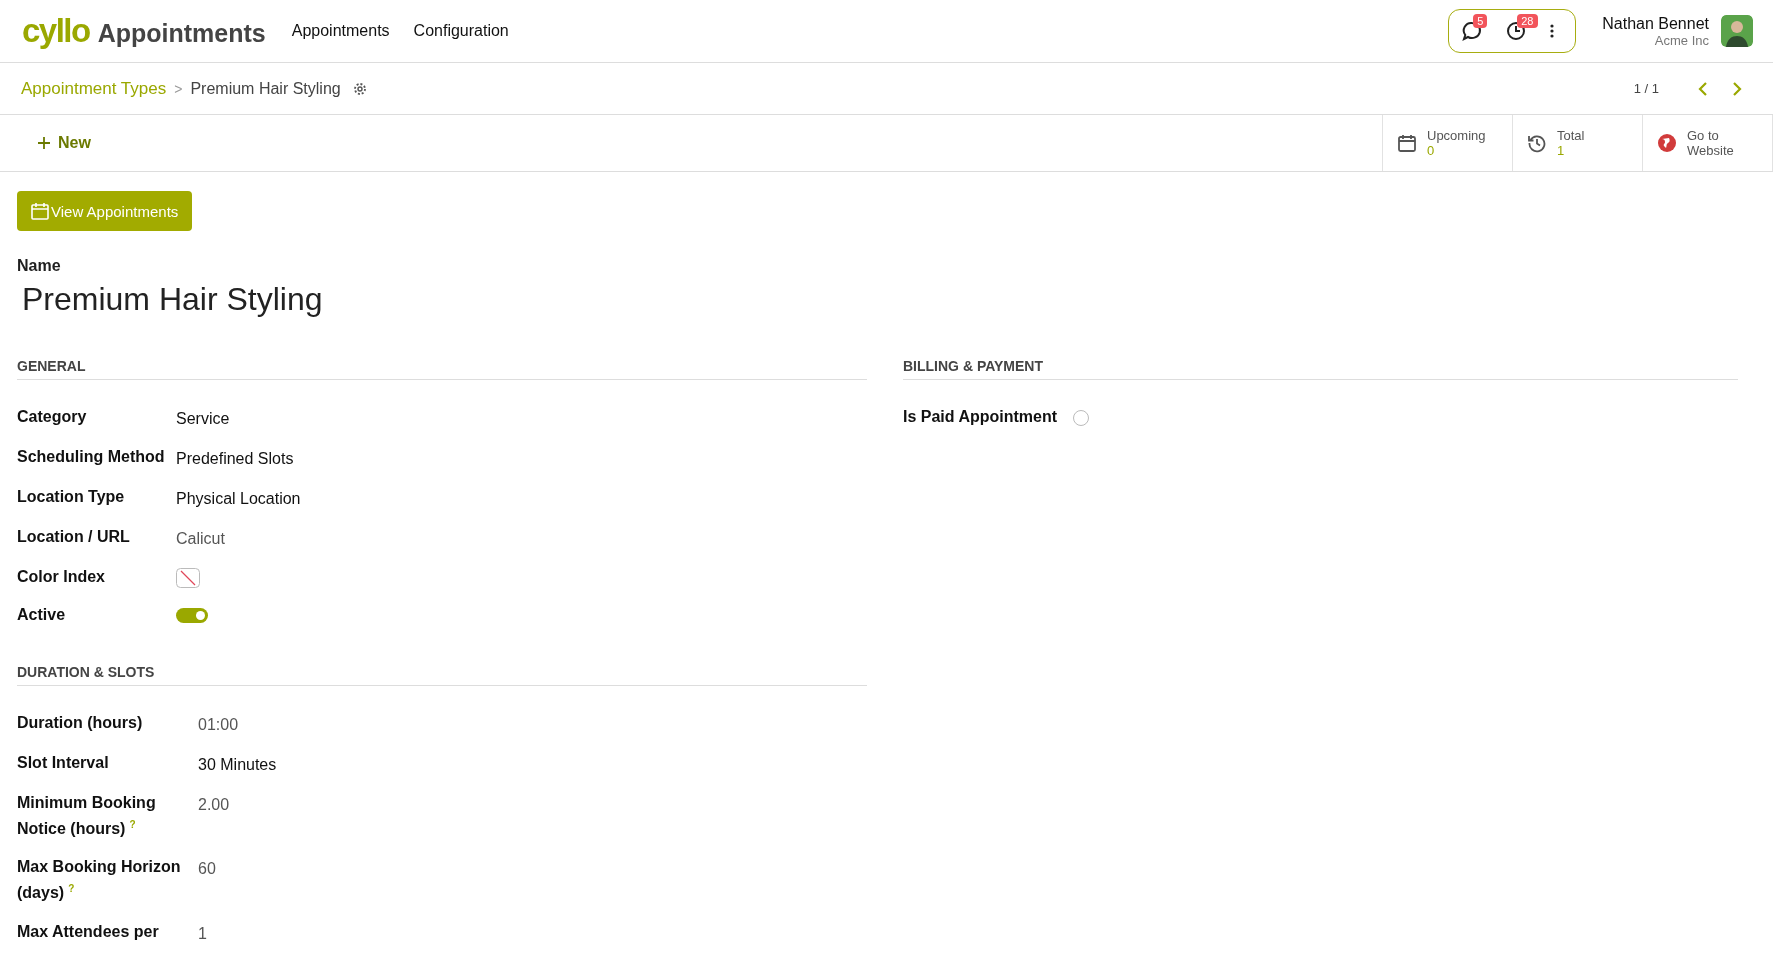 The height and width of the screenshot is (967, 1773). What do you see at coordinates (91, 457) in the screenshot?
I see `field-label: Scheduling Method` at bounding box center [91, 457].